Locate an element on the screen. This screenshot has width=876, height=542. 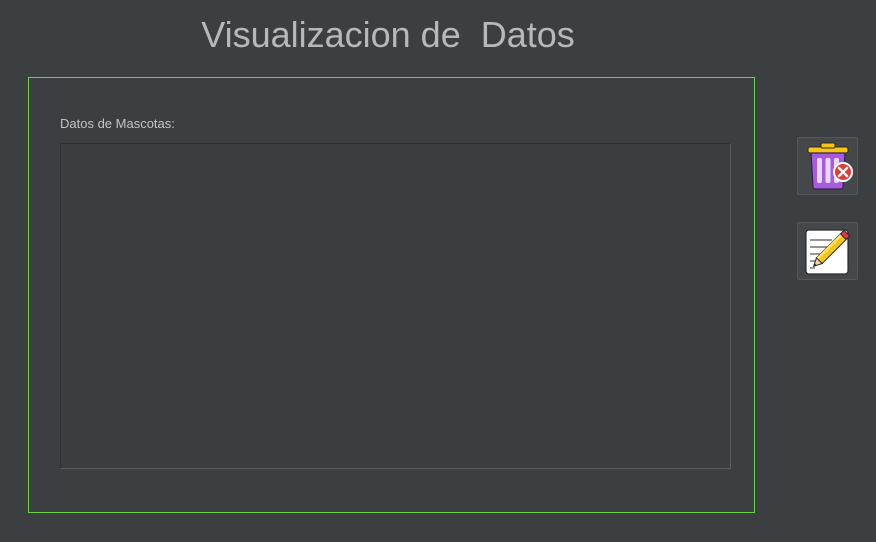
edit-notepad-pencil-icon is located at coordinates (827, 252).